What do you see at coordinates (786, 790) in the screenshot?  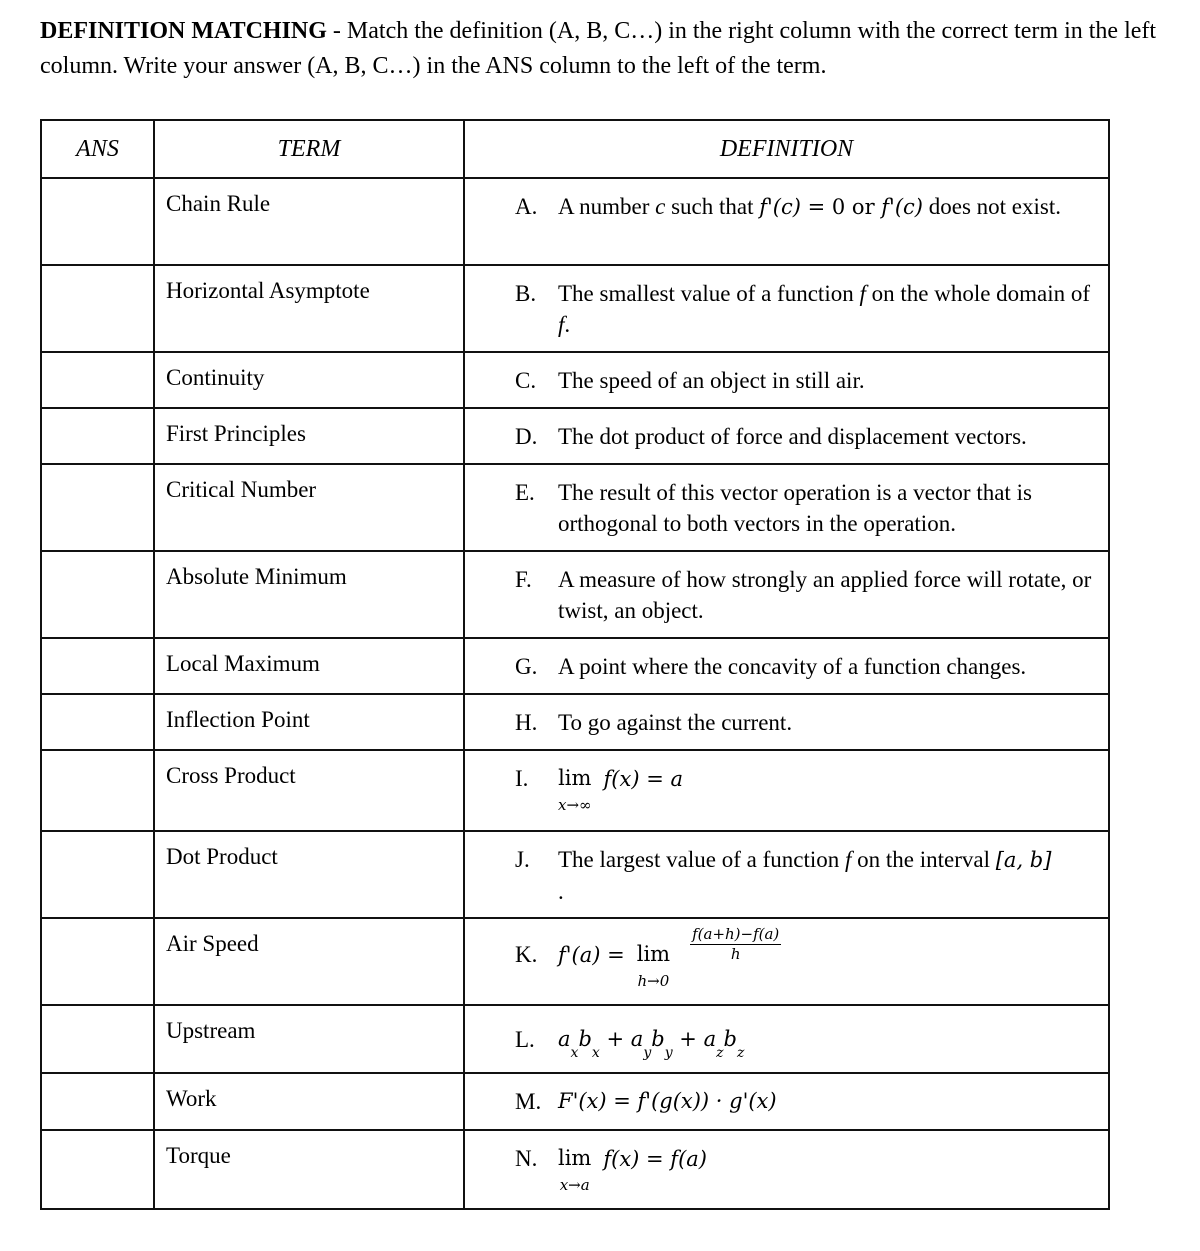 I see `definition-cell: I. lim x→∞ f(x) = a` at bounding box center [786, 790].